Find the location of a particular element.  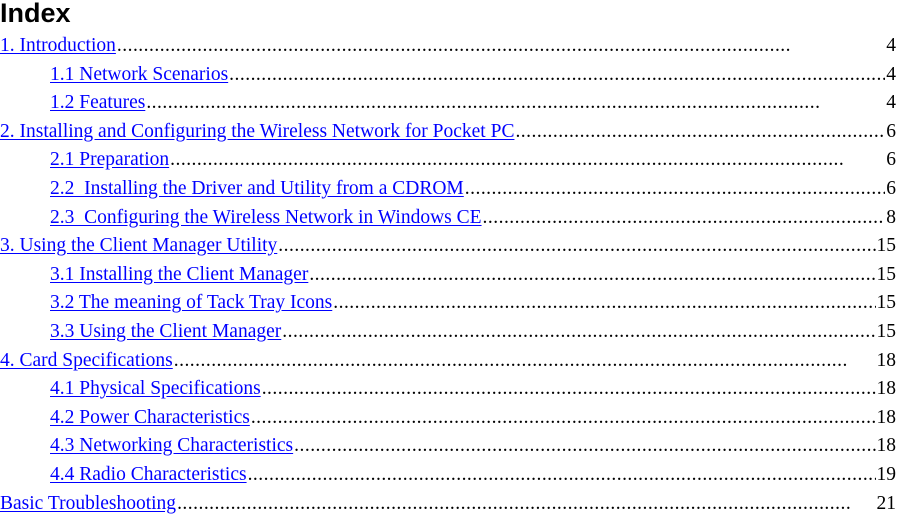

toc-entry: 1. Introduction 4 is located at coordinates (449, 46).